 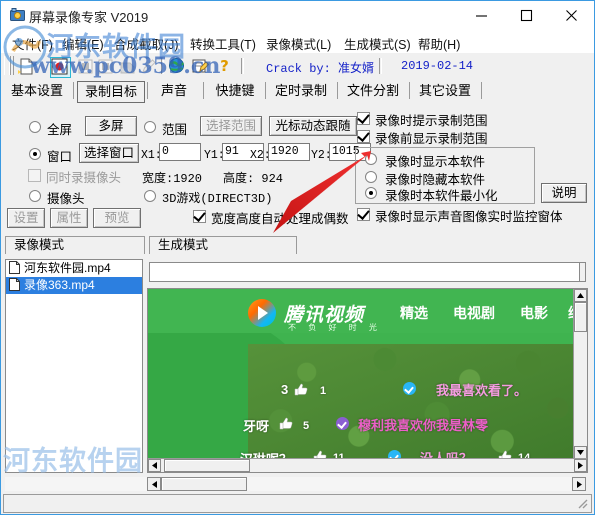 I want to click on path-spinner, so click(x=582, y=272).